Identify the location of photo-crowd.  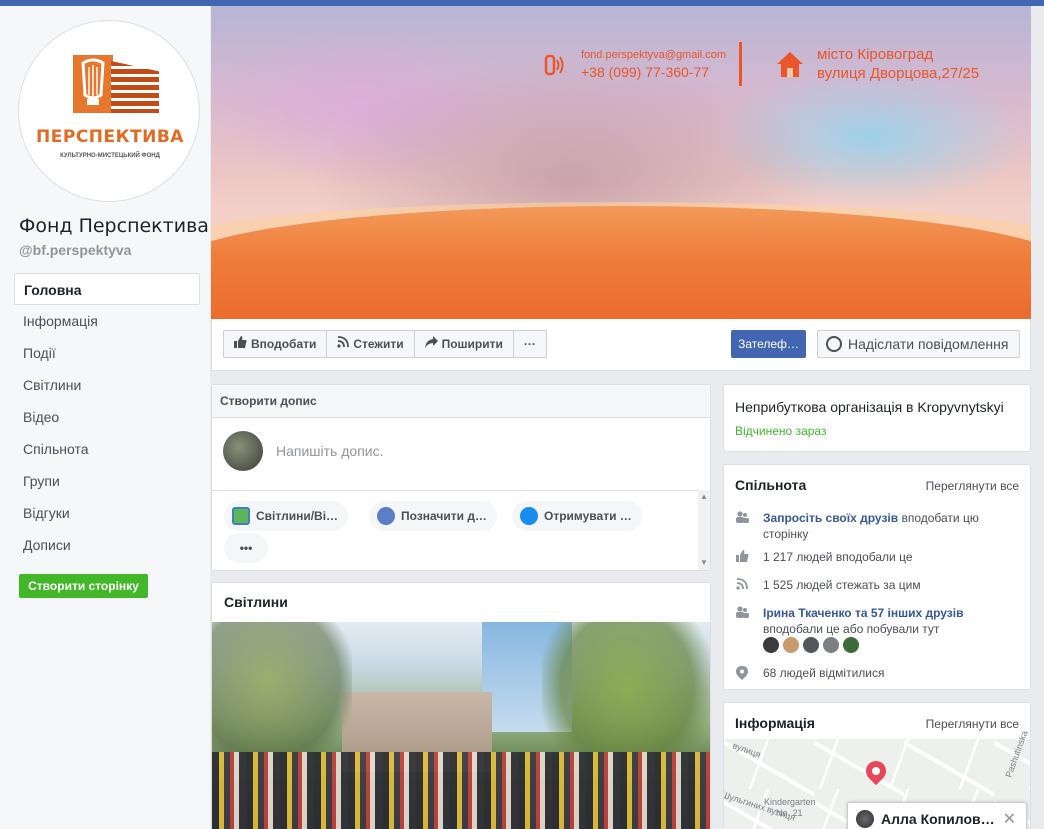
(461, 790).